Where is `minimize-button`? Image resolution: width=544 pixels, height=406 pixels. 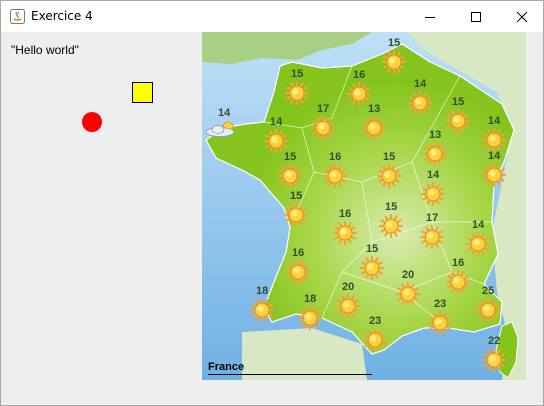
minimize-button is located at coordinates (430, 16).